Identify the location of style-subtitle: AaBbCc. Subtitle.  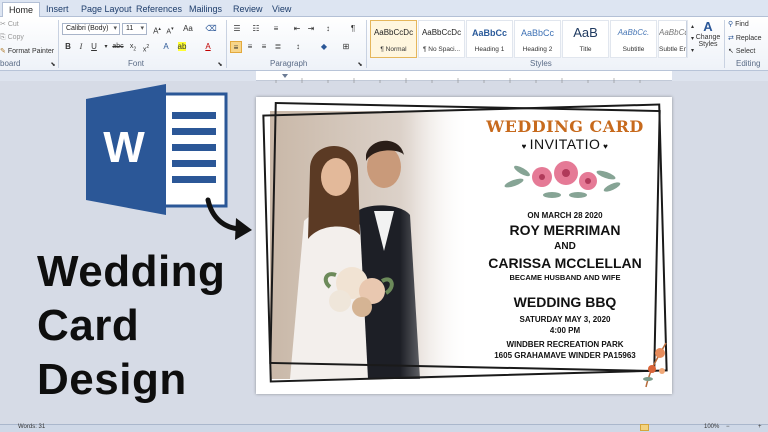
(633, 39).